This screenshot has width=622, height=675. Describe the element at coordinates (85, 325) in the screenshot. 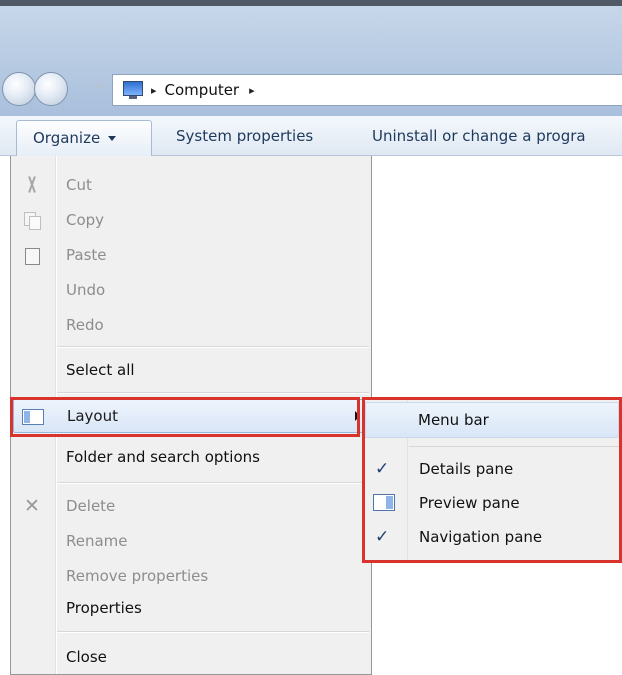

I see `menu-item-label: Redo` at that location.